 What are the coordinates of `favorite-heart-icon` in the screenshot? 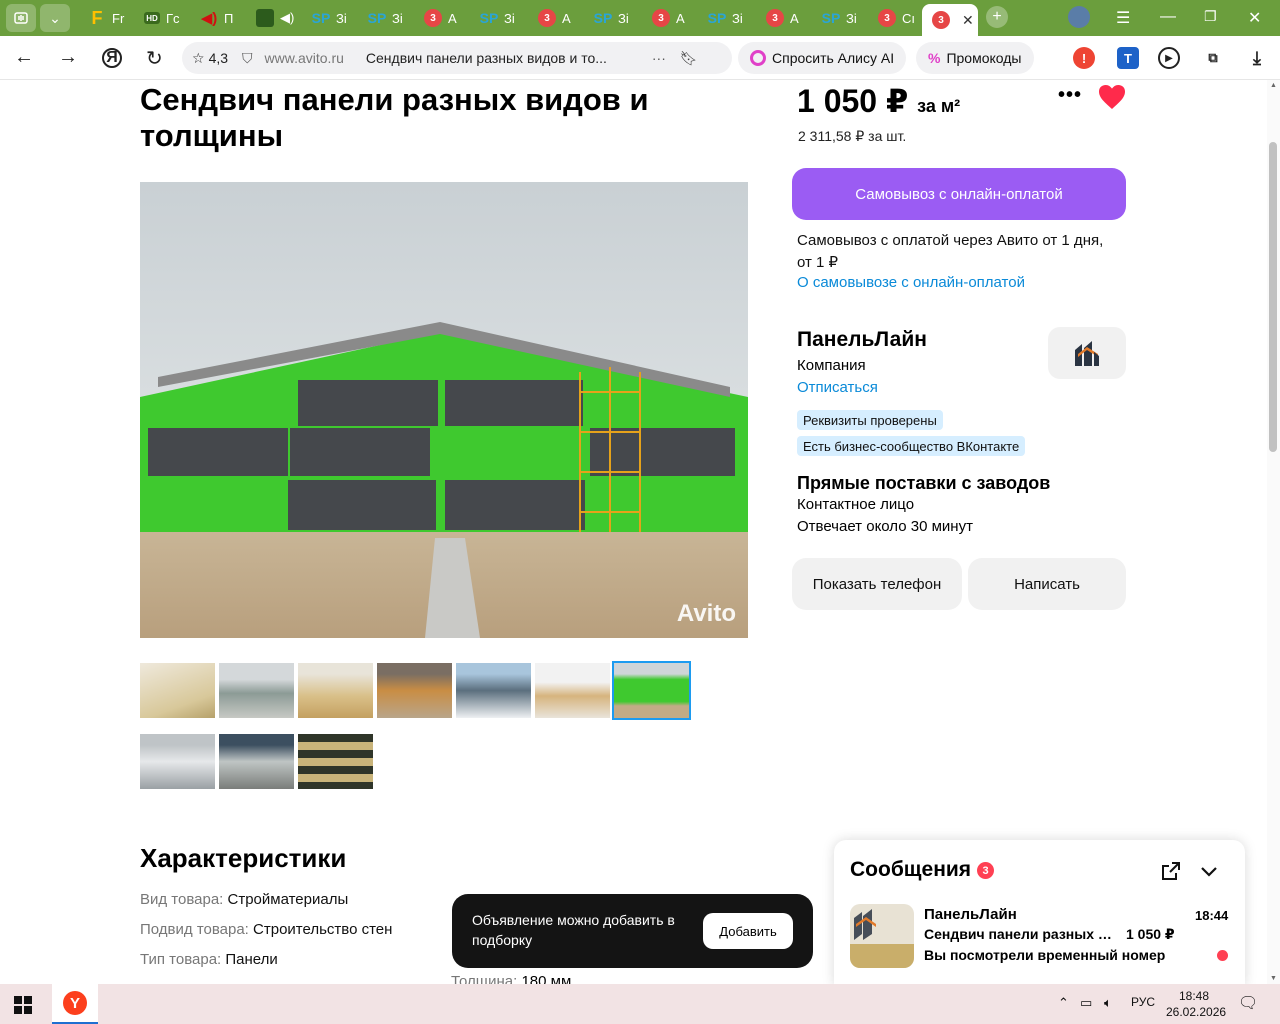 It's located at (1112, 99).